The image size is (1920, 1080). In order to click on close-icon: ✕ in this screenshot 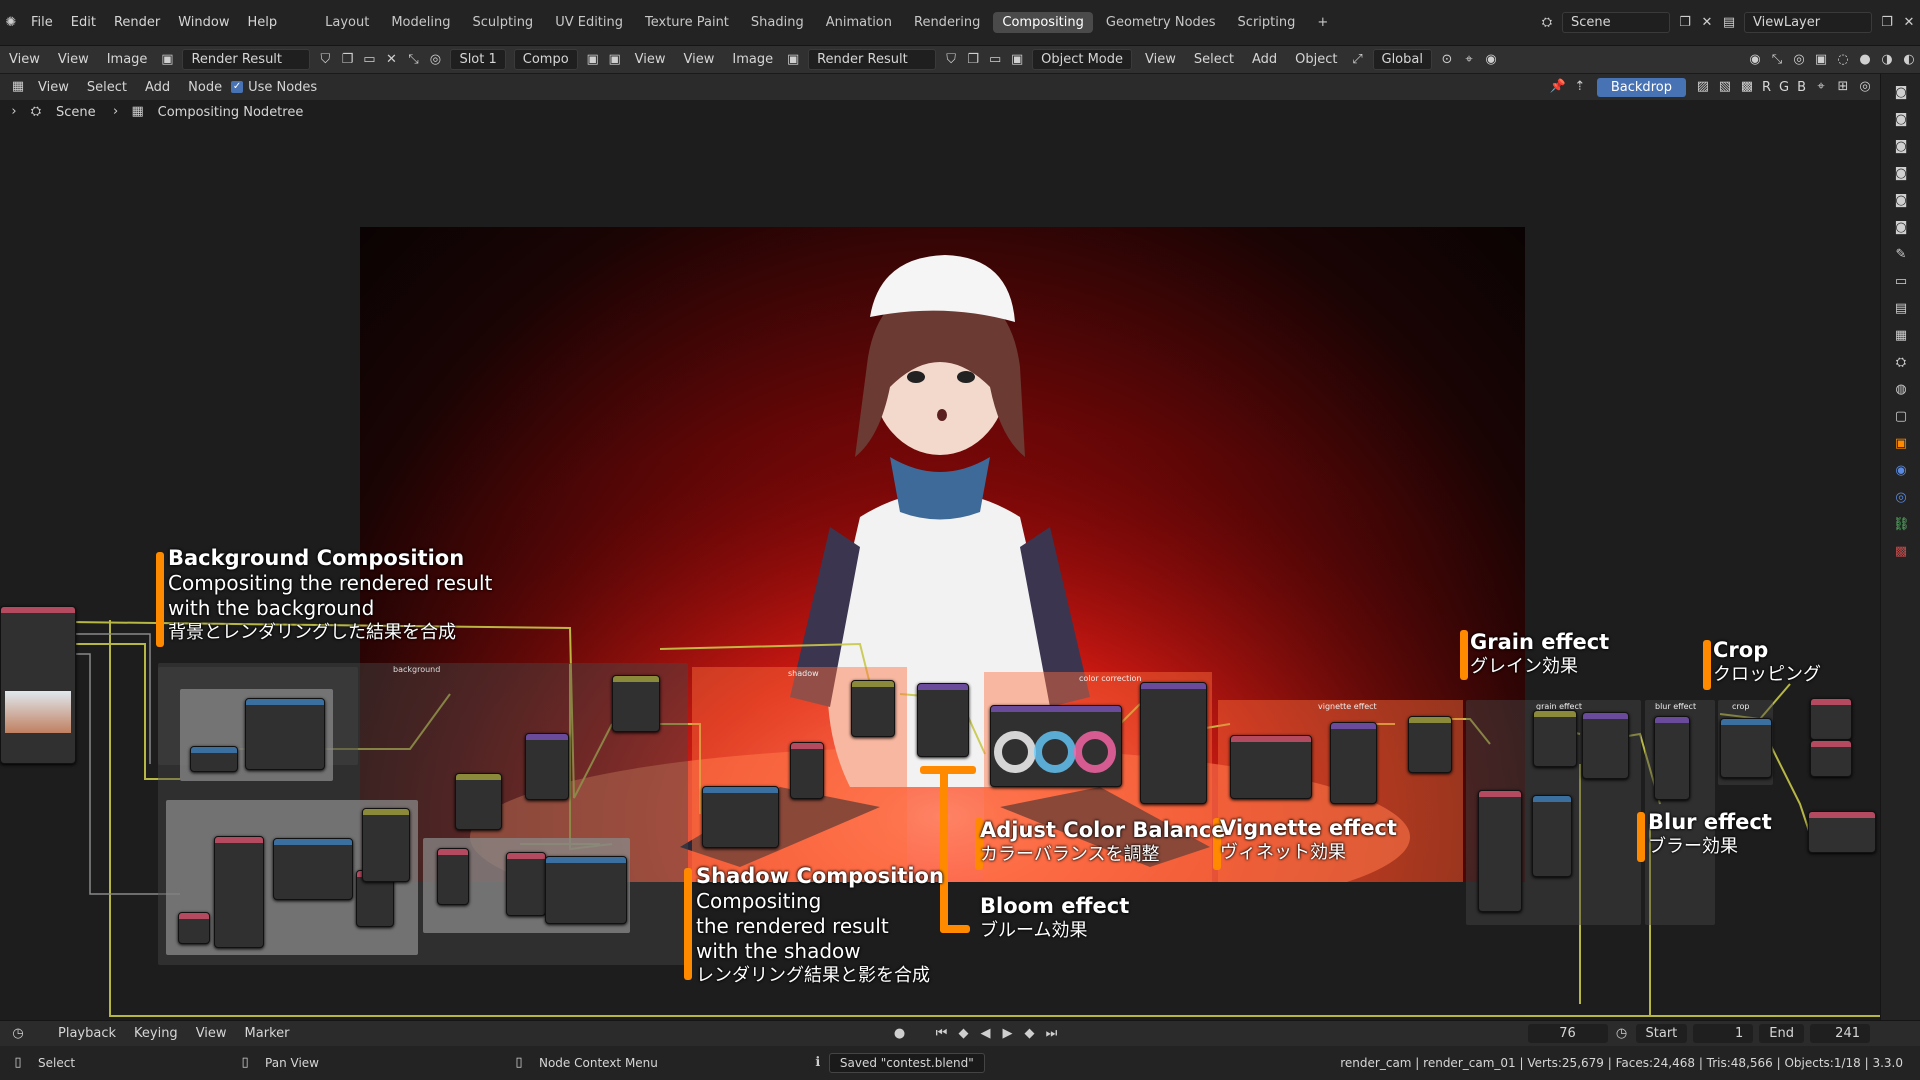, I will do `click(391, 60)`.